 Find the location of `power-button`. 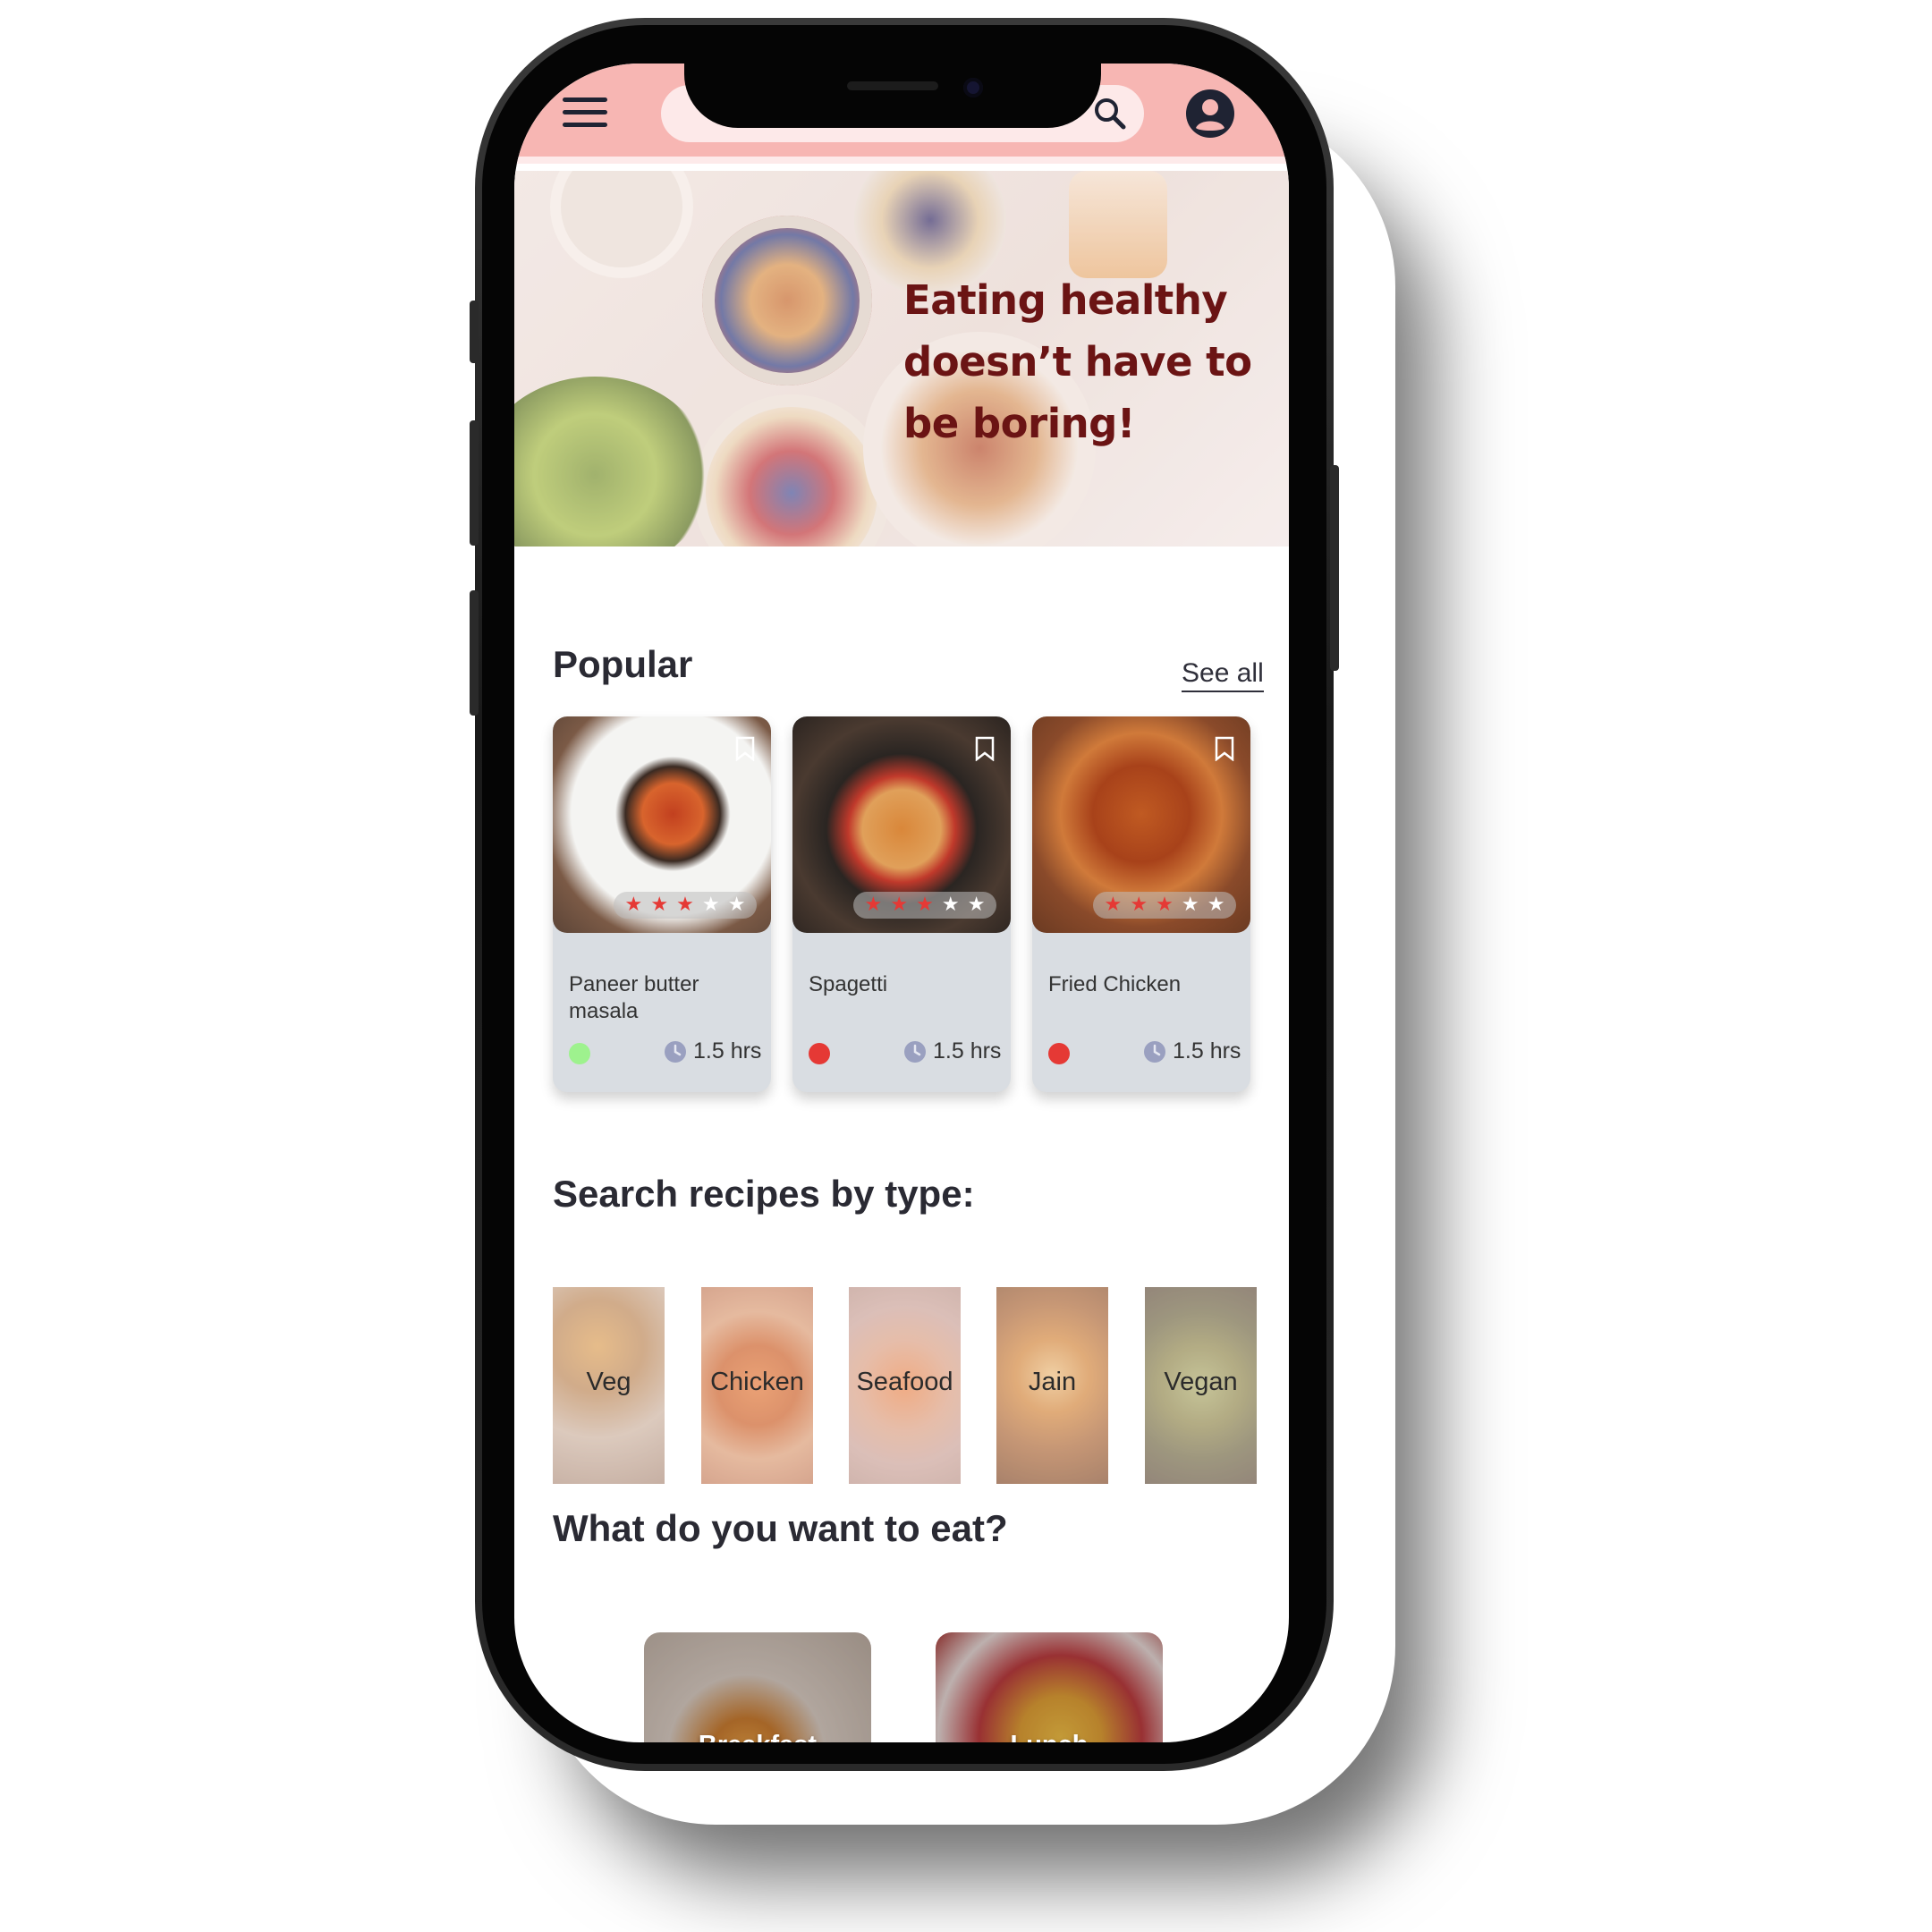

power-button is located at coordinates (1334, 568).